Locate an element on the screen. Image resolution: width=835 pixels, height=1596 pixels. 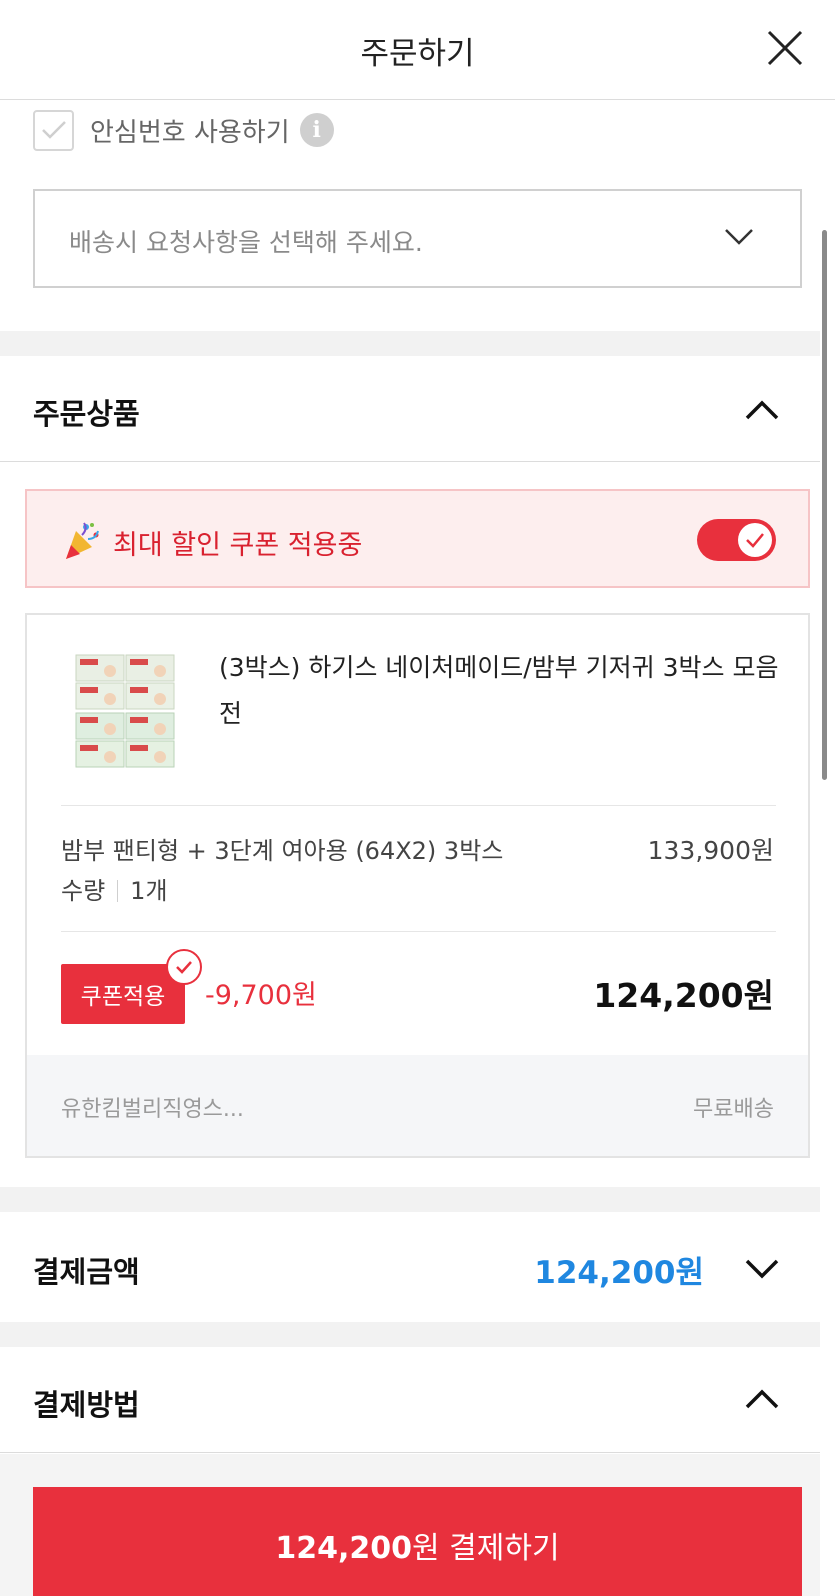
page-title: 주문하기 is located at coordinates (417, 54).